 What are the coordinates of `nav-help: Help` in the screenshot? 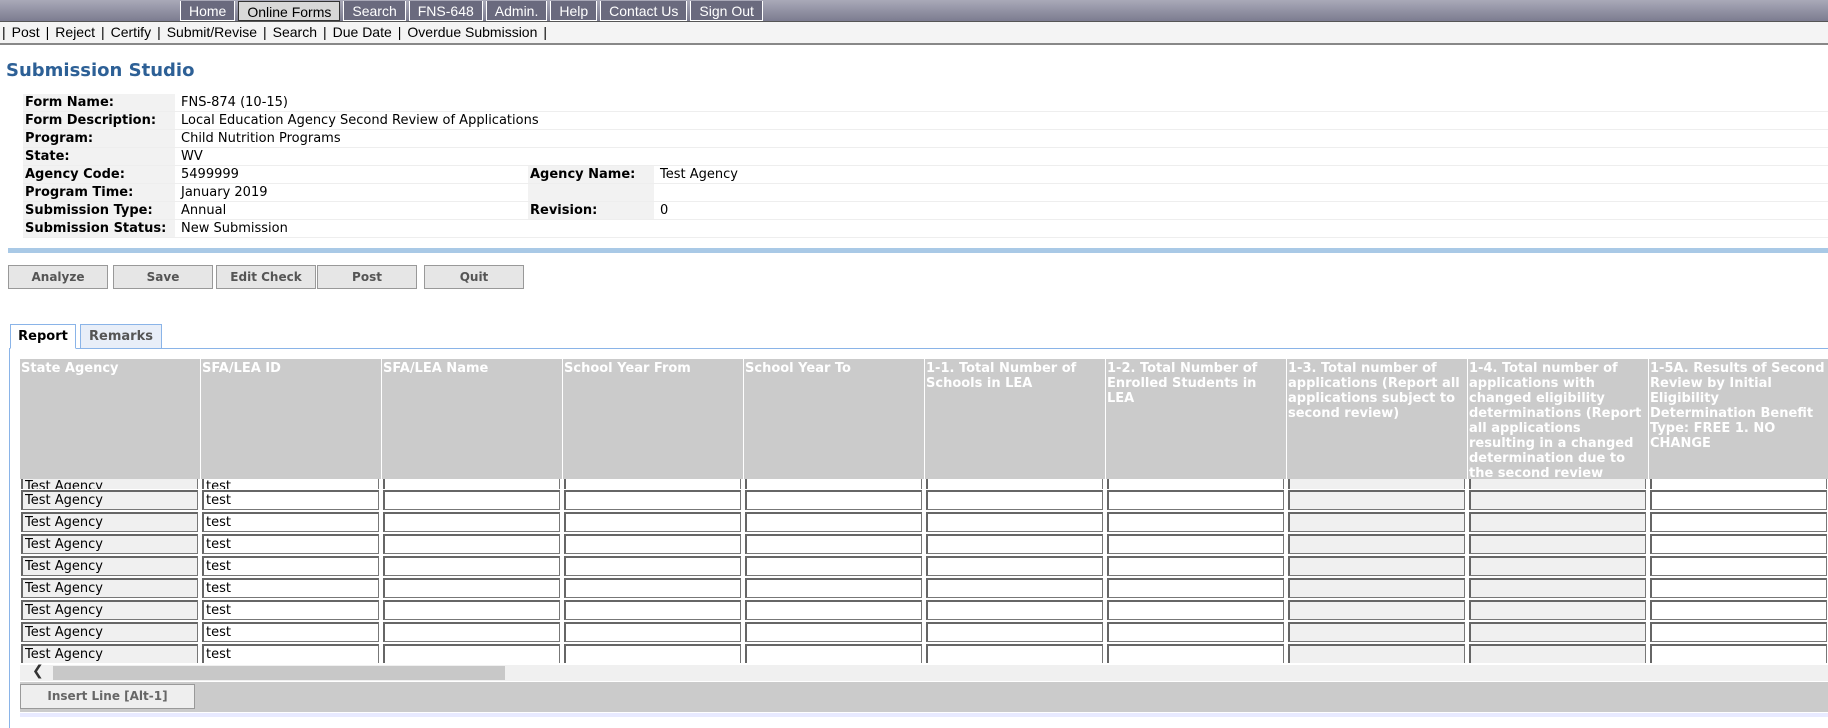 It's located at (574, 11).